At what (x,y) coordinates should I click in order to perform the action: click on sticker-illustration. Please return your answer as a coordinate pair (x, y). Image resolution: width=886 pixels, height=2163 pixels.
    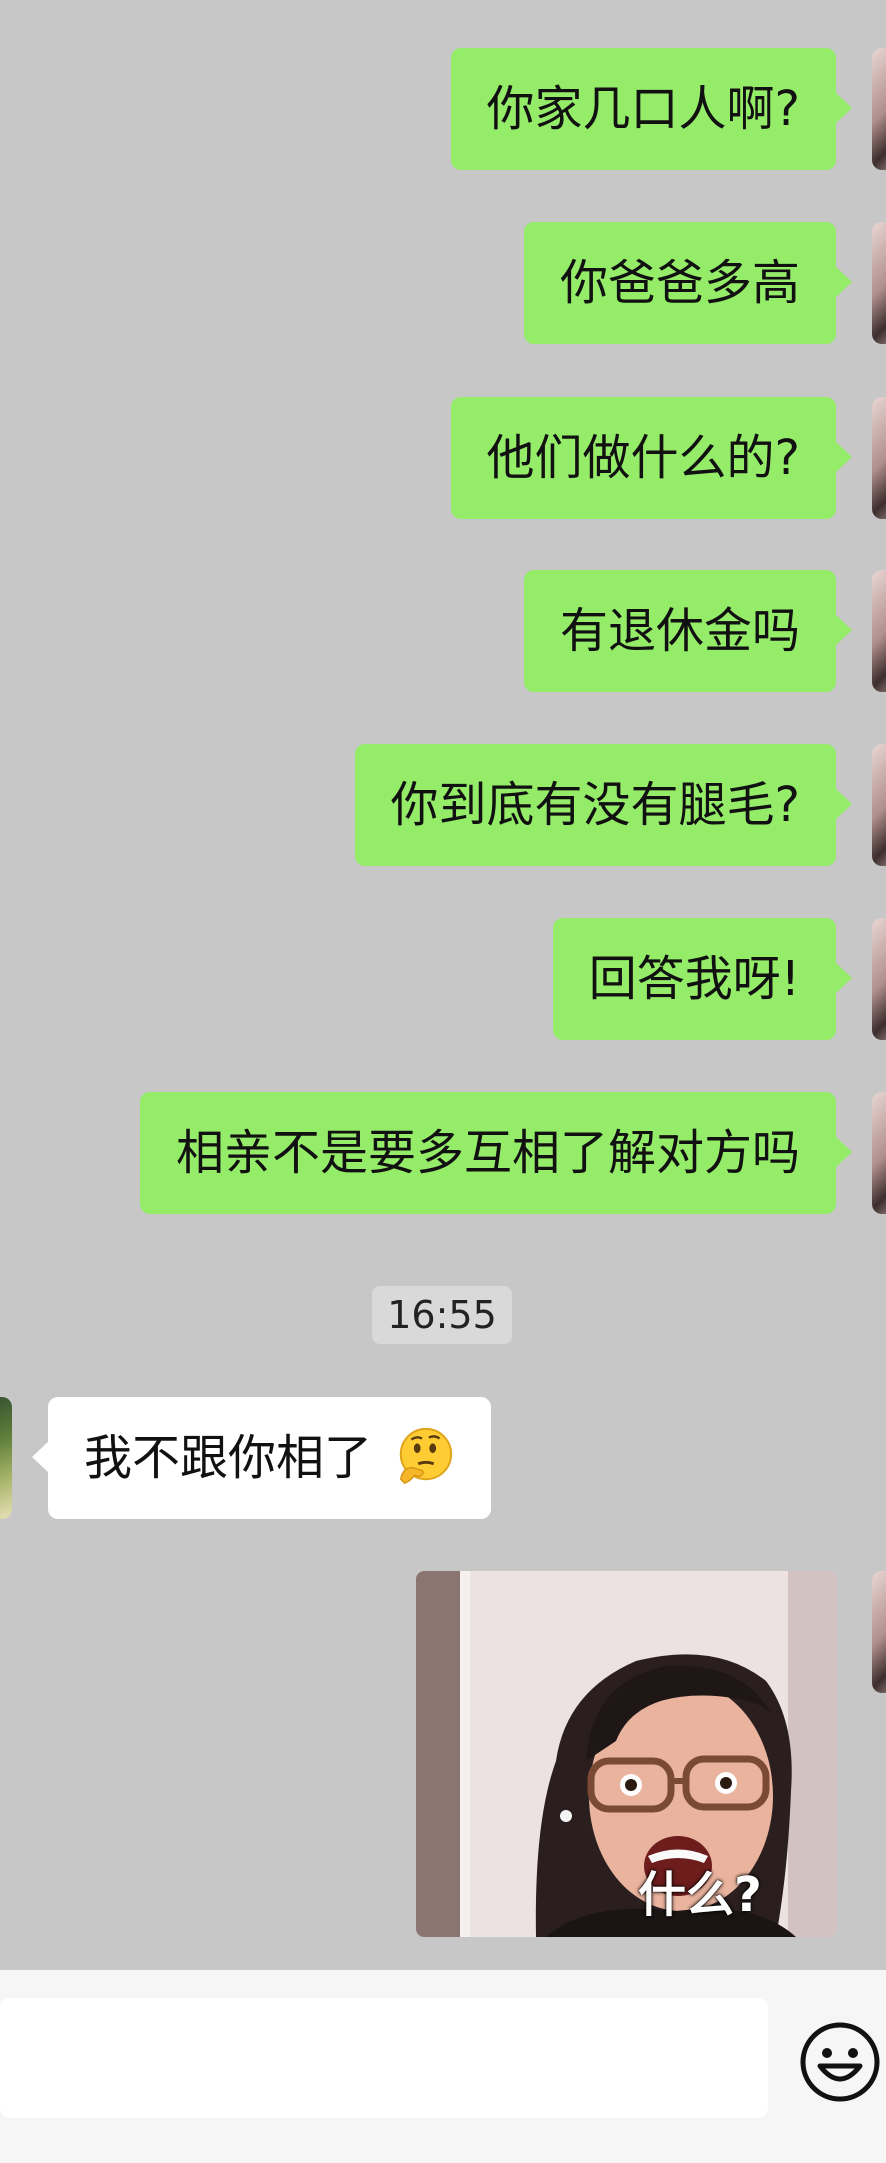
    Looking at the image, I should click on (626, 1754).